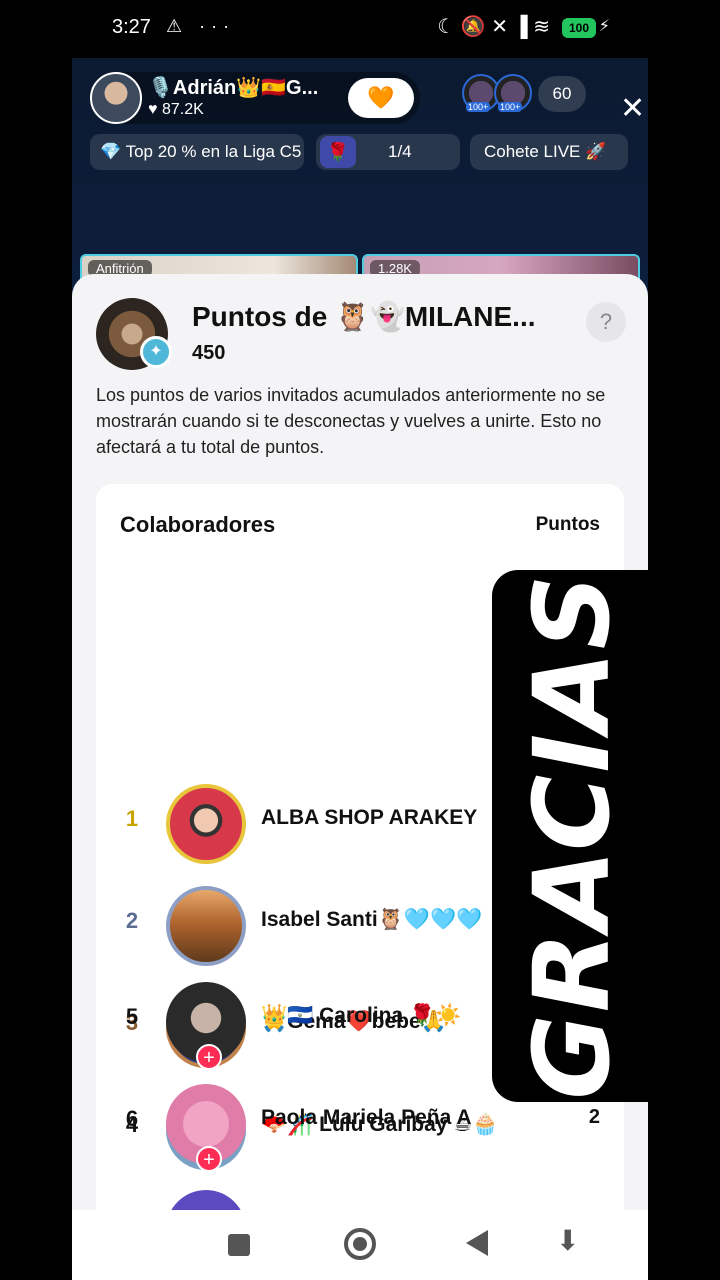 This screenshot has height=1280, width=720. Describe the element at coordinates (545, 151) in the screenshot. I see `rocket-label: Cohete LIVE 🚀` at that location.